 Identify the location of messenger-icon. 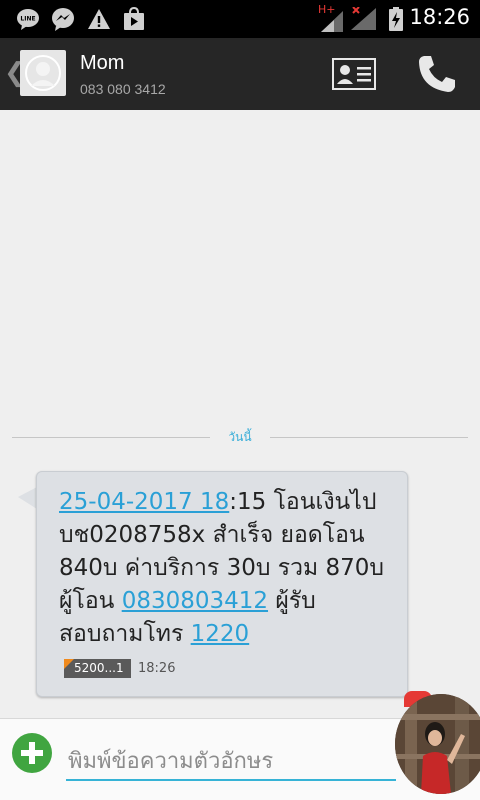
(63, 19).